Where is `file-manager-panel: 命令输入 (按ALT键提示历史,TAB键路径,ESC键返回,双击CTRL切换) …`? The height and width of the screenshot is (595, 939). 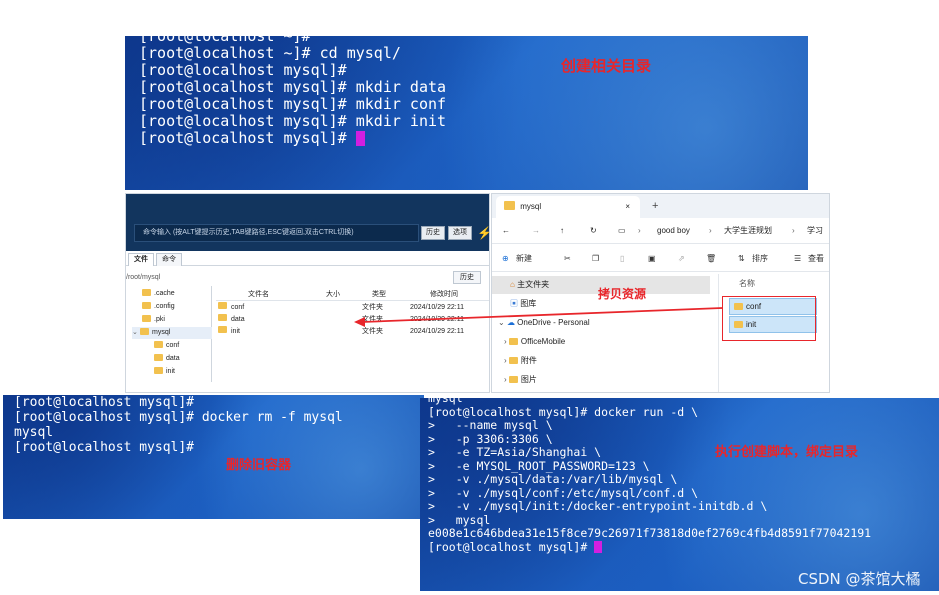
file-manager-panel: 命令输入 (按ALT键提示历史,TAB键路径,ESC键返回,双击CTRL切换) … is located at coordinates (307, 293).